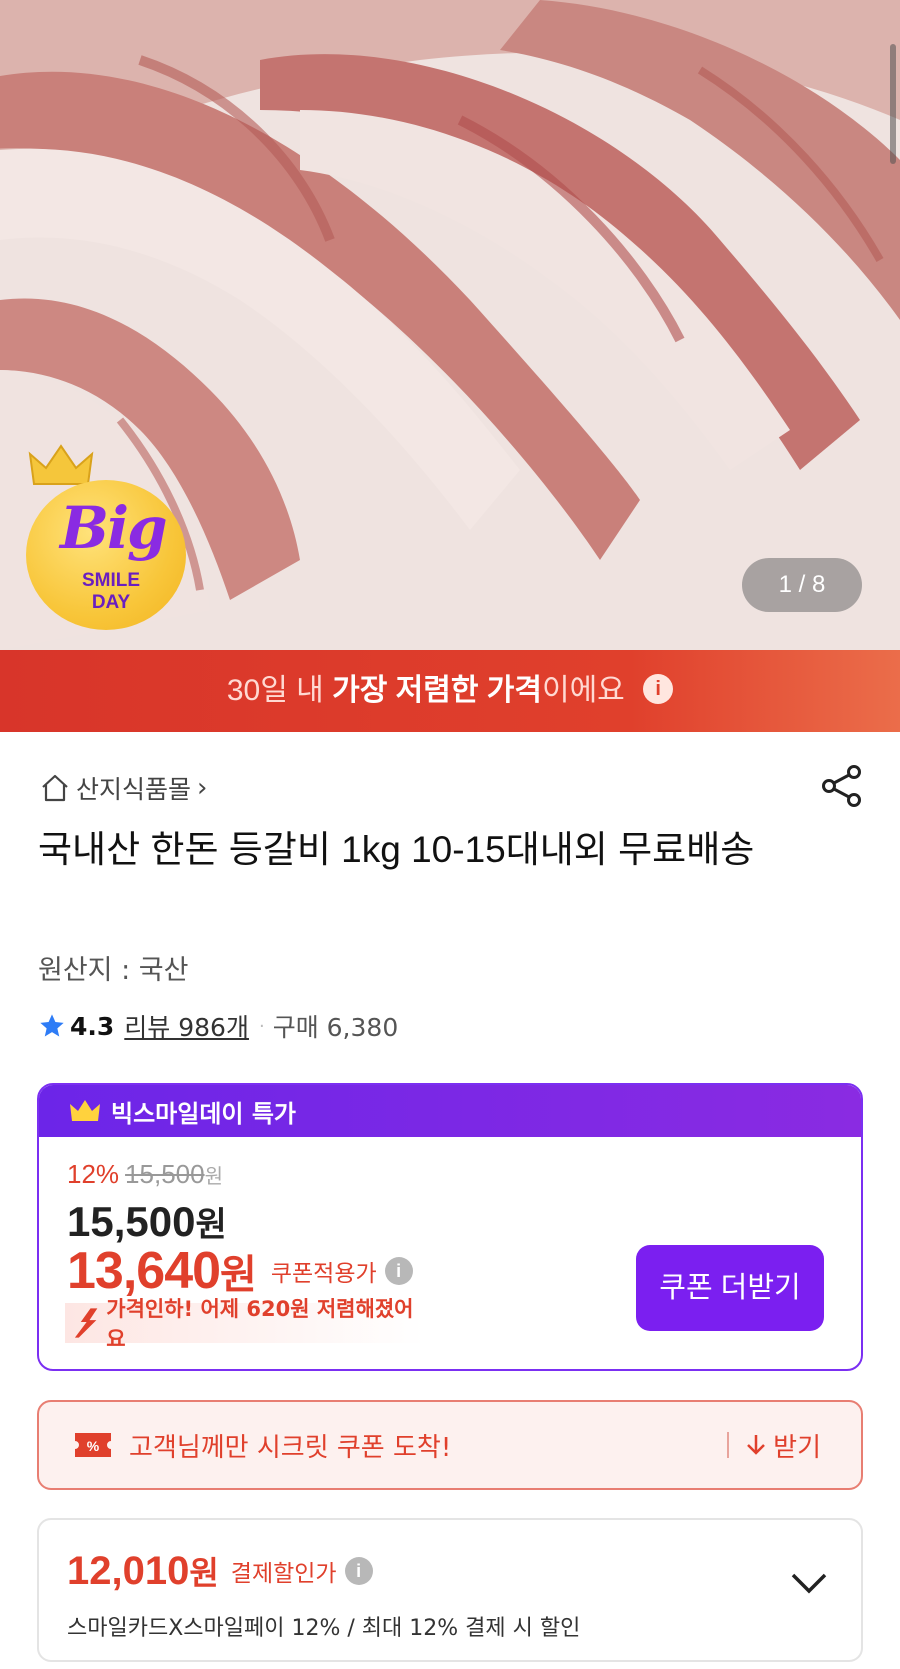 The width and height of the screenshot is (900, 1669). I want to click on coupon-price: 13,640 원 쿠폰적용가 i, so click(240, 1271).